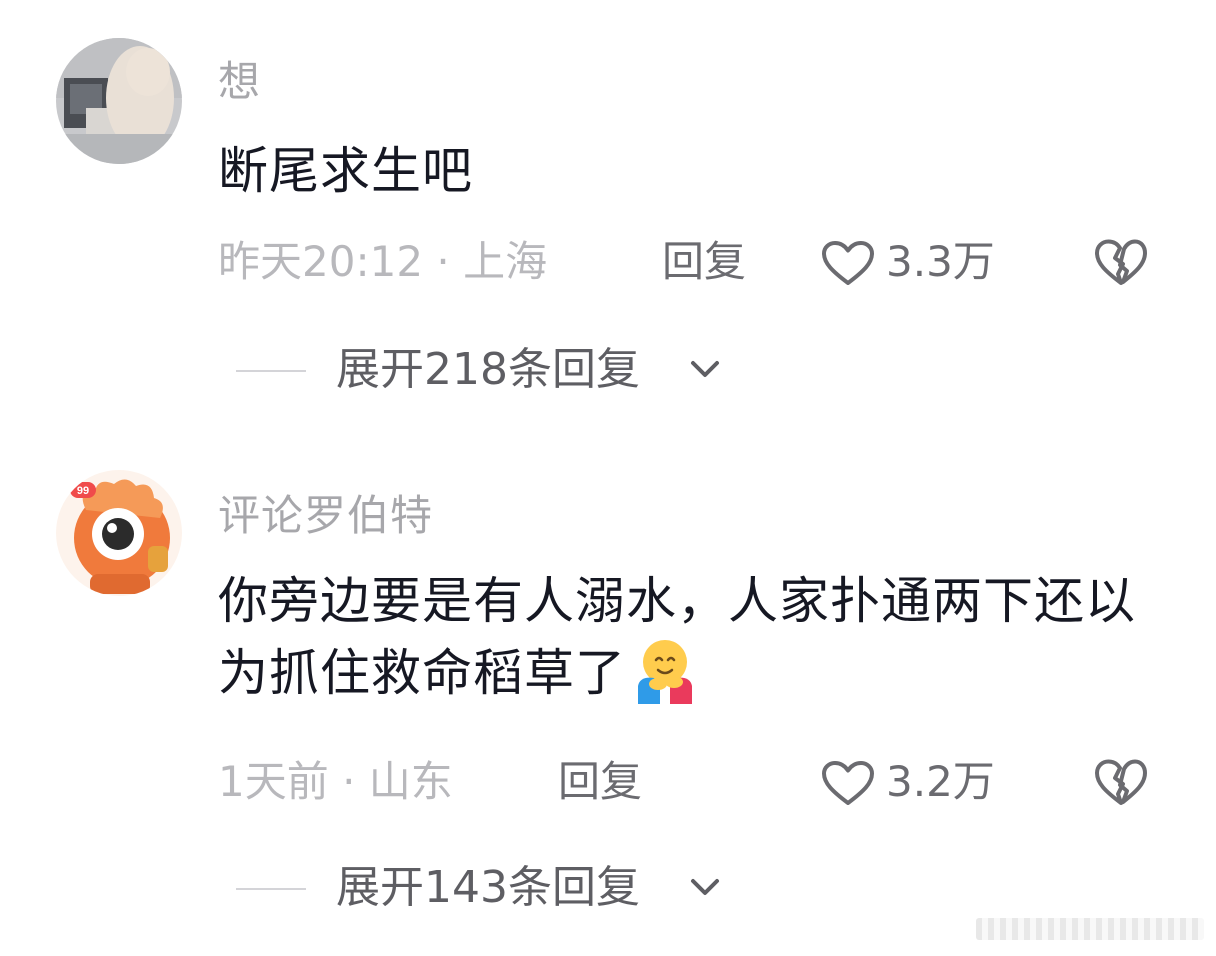 The width and height of the screenshot is (1216, 956). What do you see at coordinates (325, 512) in the screenshot?
I see `username: 评论罗伯特` at bounding box center [325, 512].